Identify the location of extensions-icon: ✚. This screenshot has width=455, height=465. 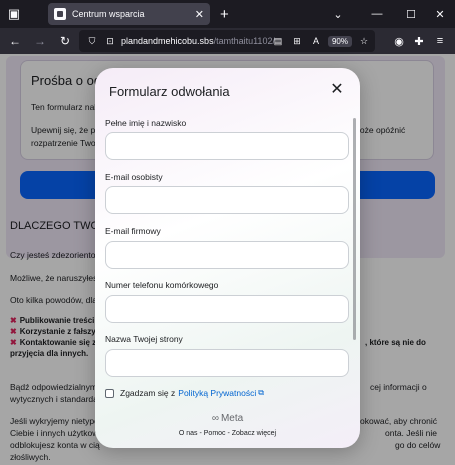
(419, 41).